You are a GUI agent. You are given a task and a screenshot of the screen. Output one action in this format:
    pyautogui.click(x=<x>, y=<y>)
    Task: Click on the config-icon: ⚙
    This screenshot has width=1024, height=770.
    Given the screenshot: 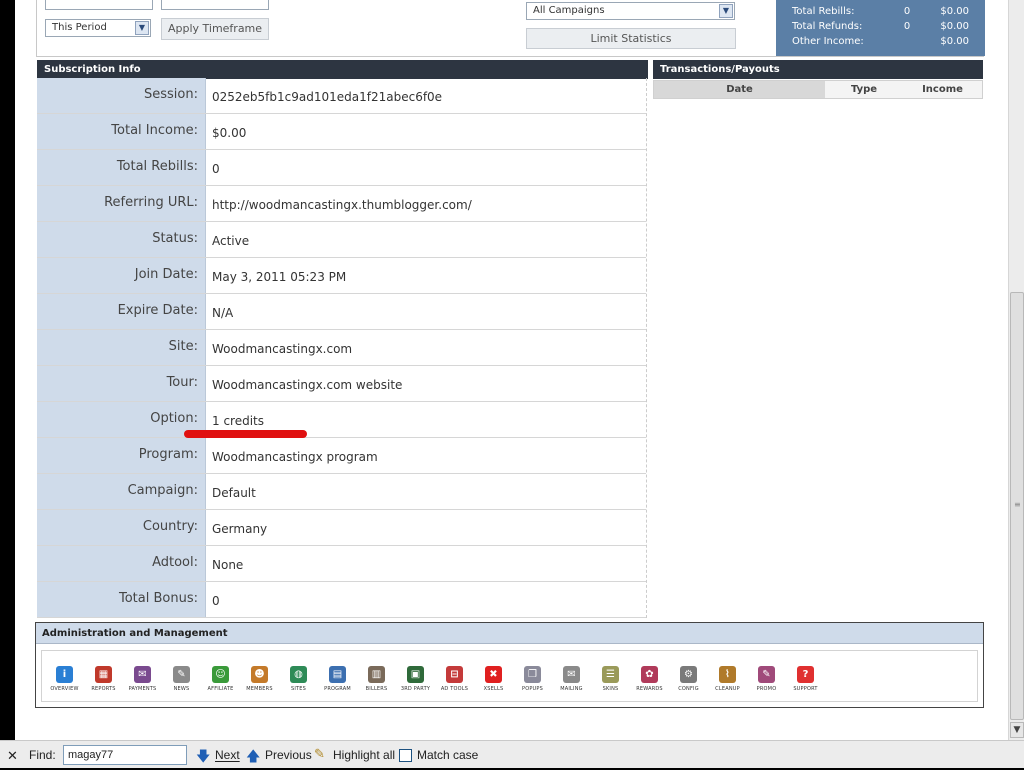 What is the action you would take?
    pyautogui.click(x=688, y=674)
    